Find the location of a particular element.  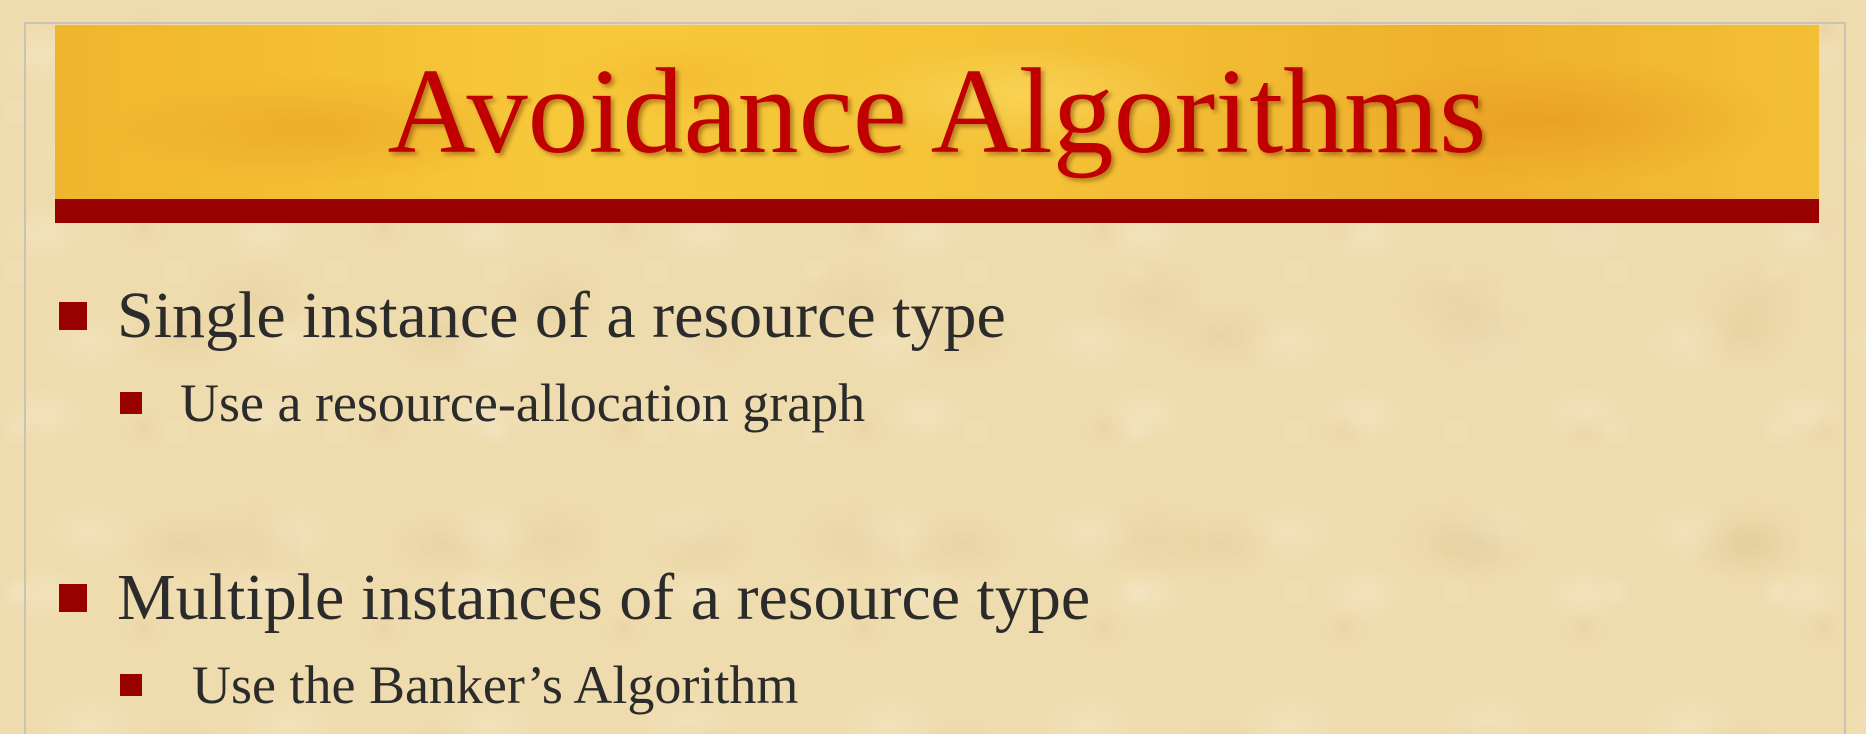

bullet-item: Single instance of a resource type is located at coordinates (532, 316).